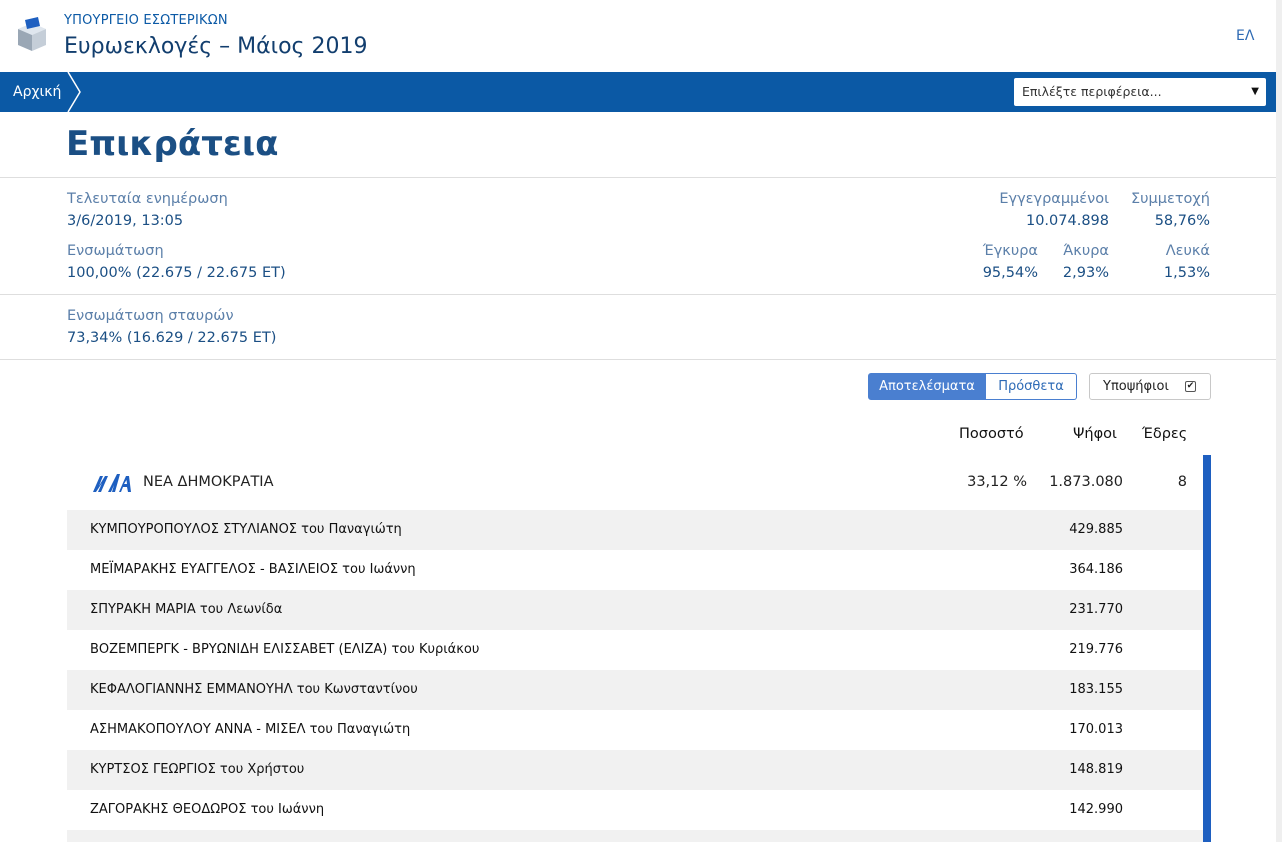 This screenshot has height=842, width=1282. I want to click on party-logo-icon, so click(112, 483).